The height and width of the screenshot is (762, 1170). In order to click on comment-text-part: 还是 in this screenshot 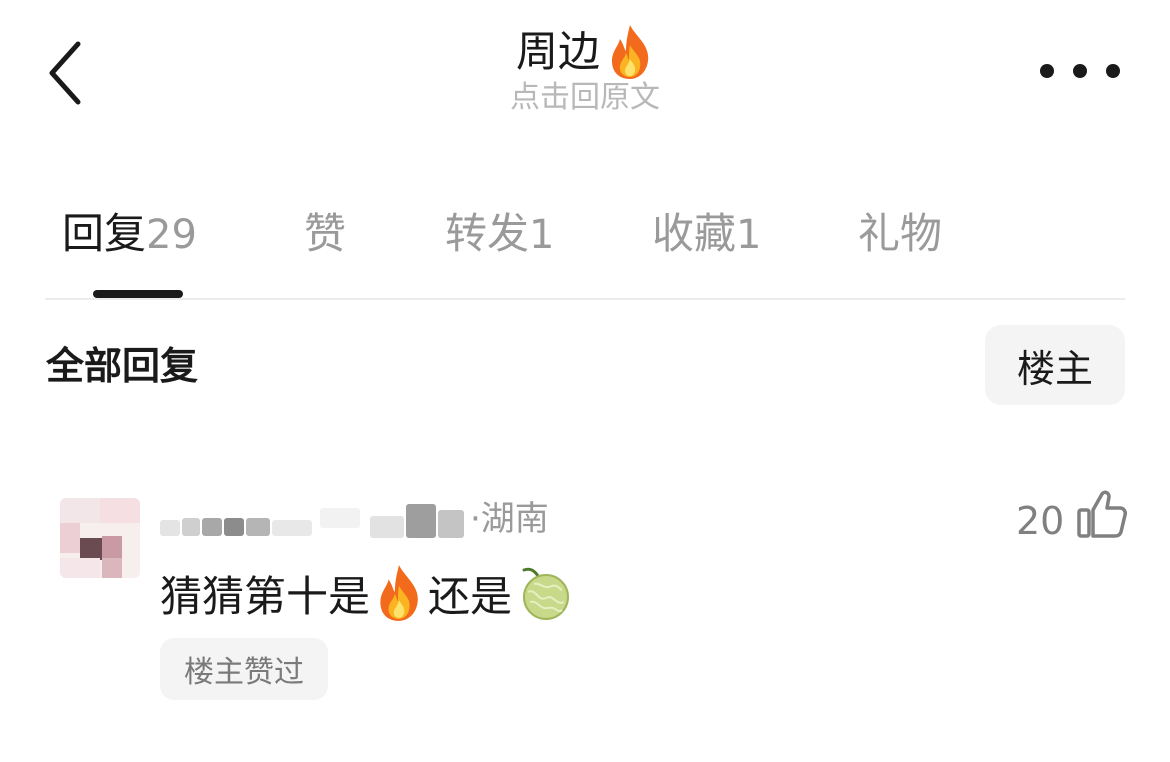, I will do `click(470, 596)`.